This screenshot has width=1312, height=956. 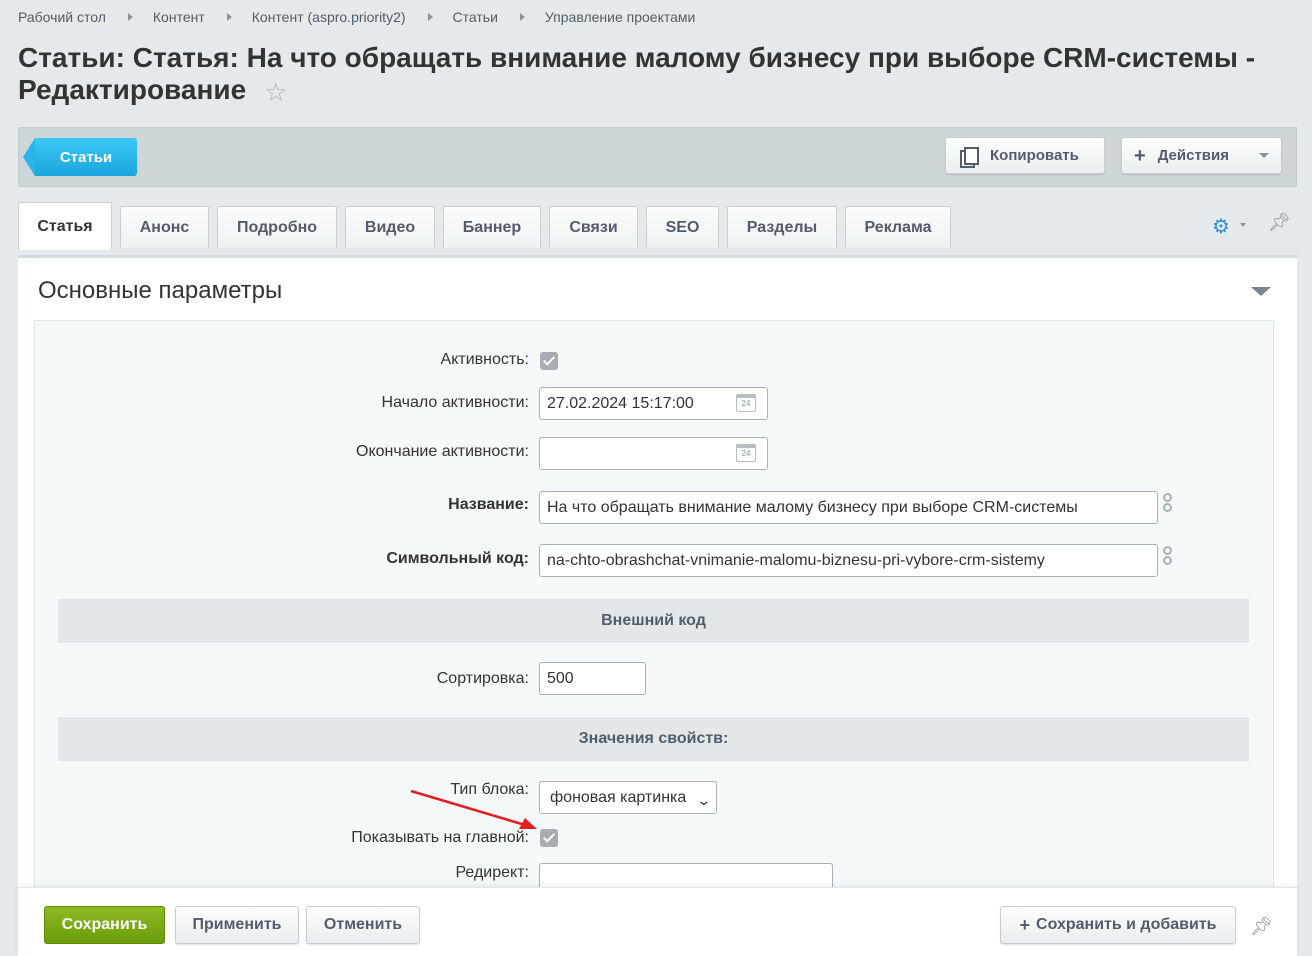 I want to click on start-date-label: Начало активности:, so click(x=455, y=402).